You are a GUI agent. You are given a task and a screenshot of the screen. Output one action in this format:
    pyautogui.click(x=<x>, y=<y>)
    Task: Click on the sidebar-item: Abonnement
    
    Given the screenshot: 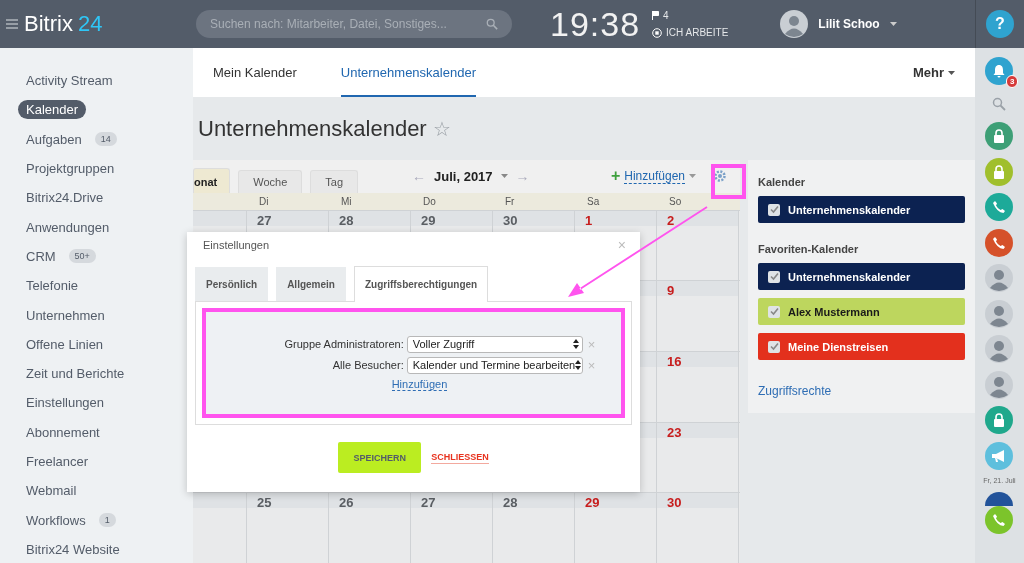 What is the action you would take?
    pyautogui.click(x=63, y=432)
    